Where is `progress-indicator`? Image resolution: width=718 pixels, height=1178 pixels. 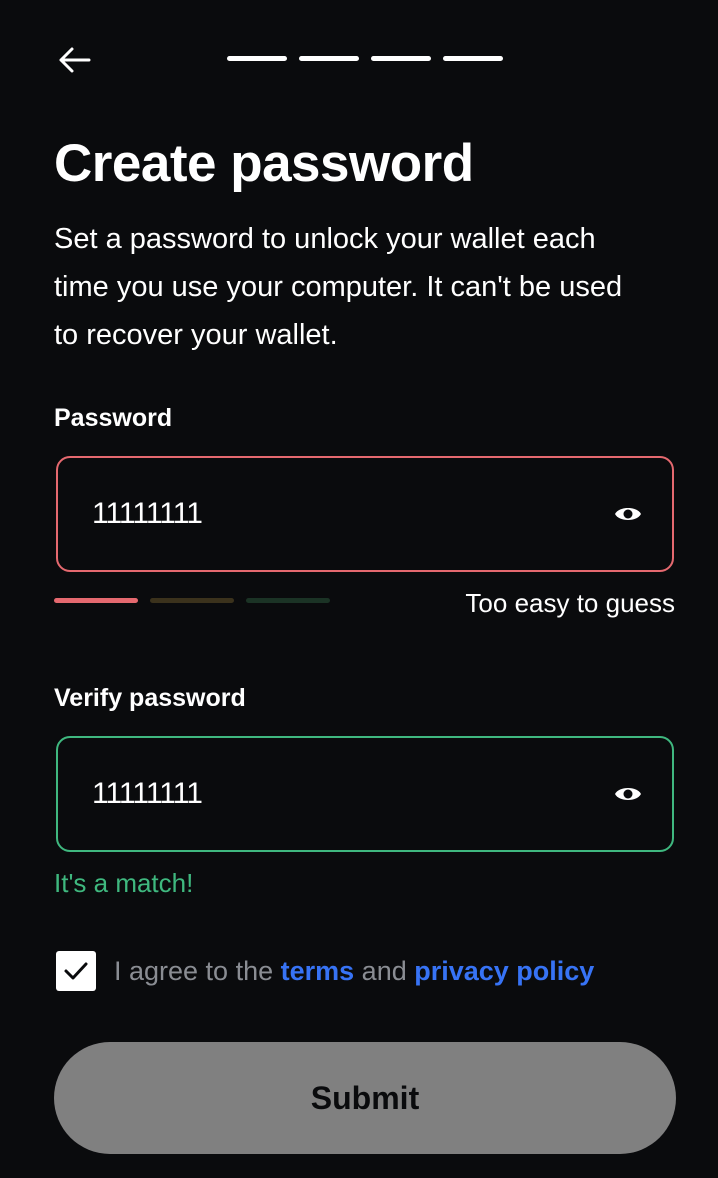
progress-indicator is located at coordinates (365, 58).